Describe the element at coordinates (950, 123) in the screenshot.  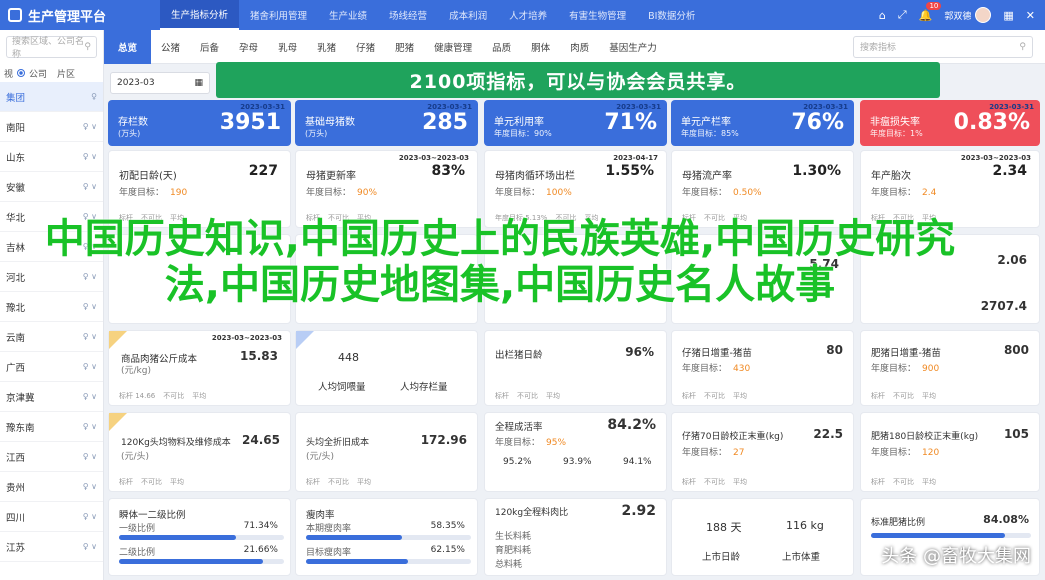
I see `kpi-card: 2023-03-31 非瘟损失率 年度目标：1% 0.83%` at that location.